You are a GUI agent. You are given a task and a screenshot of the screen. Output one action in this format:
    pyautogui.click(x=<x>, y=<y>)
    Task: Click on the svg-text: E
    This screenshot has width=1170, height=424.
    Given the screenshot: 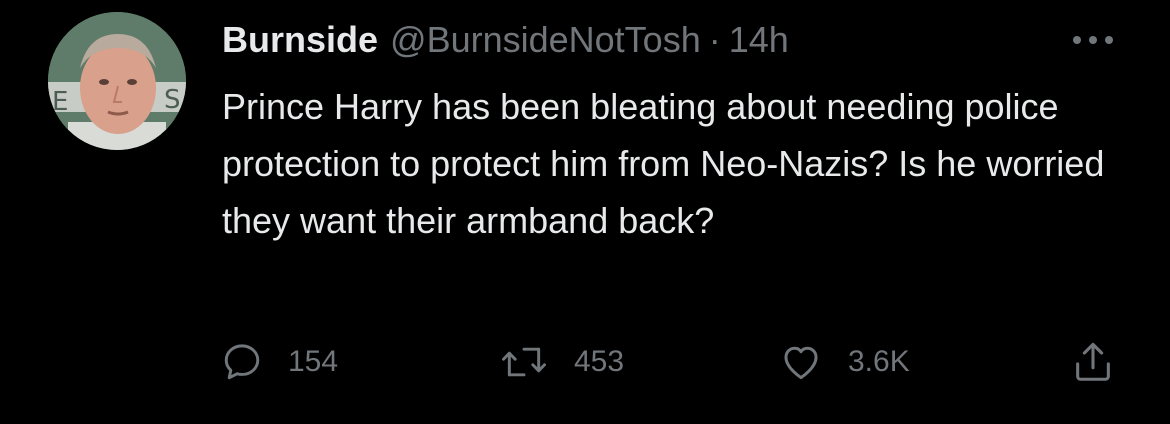 What is the action you would take?
    pyautogui.click(x=60, y=102)
    